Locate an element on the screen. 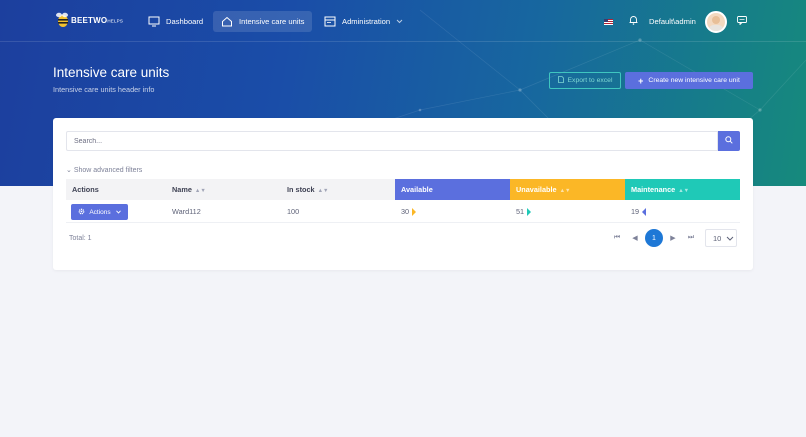 The height and width of the screenshot is (437, 806). col-name: Name ▲▼ is located at coordinates (223, 189).